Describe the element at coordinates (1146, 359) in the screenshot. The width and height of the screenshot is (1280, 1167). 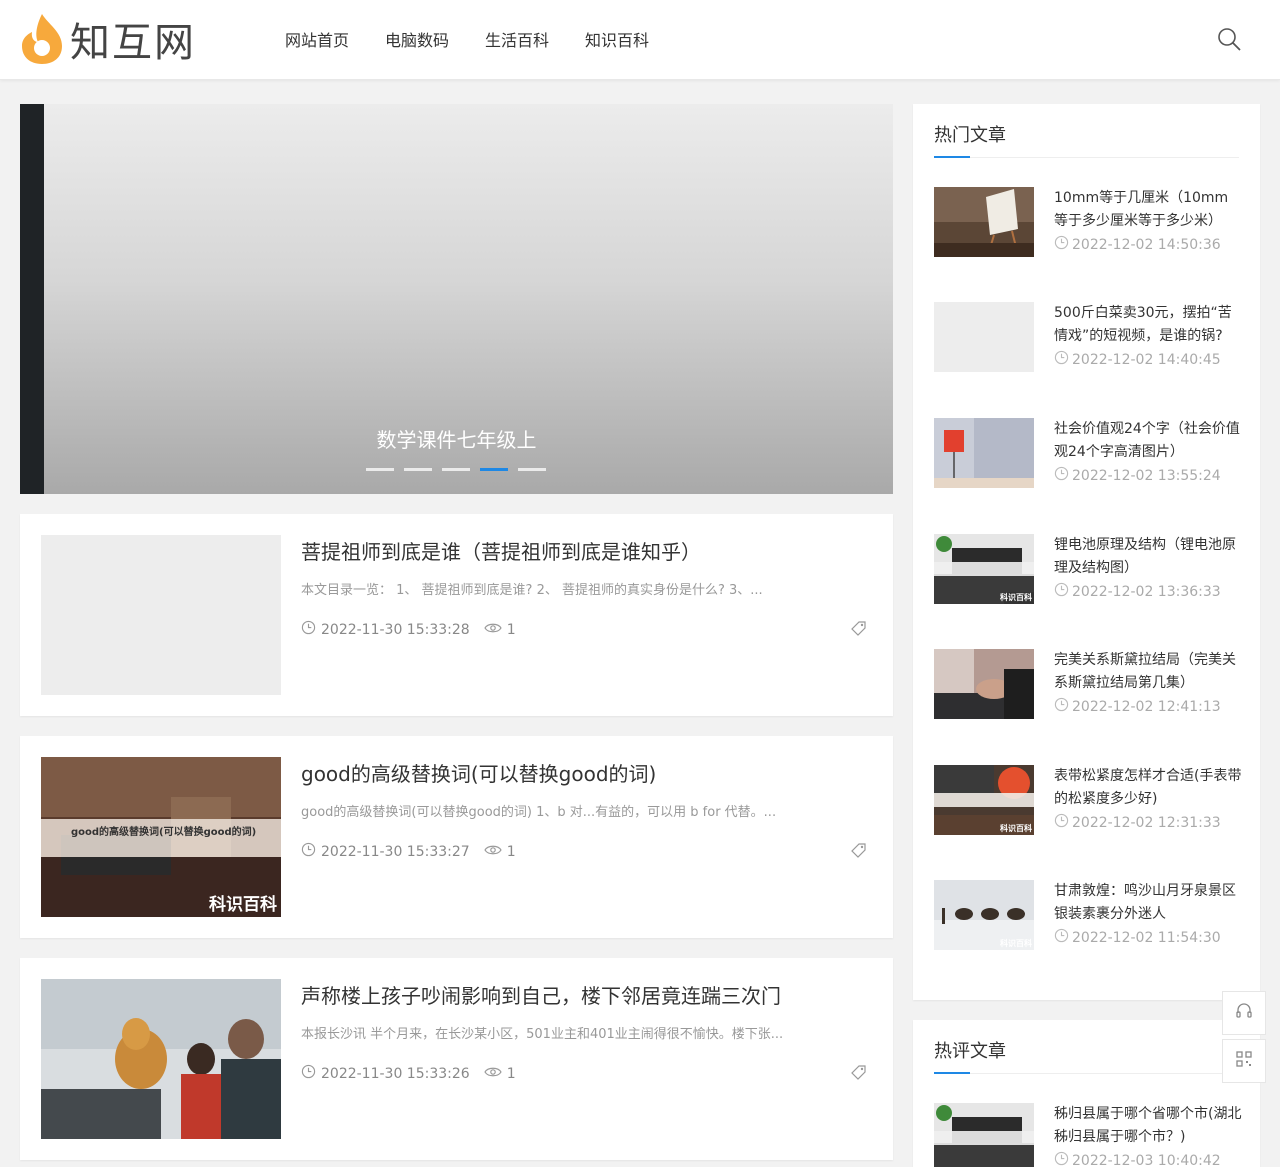
I see `hot-article-date-text: 2022-12-02 14:40:45` at that location.